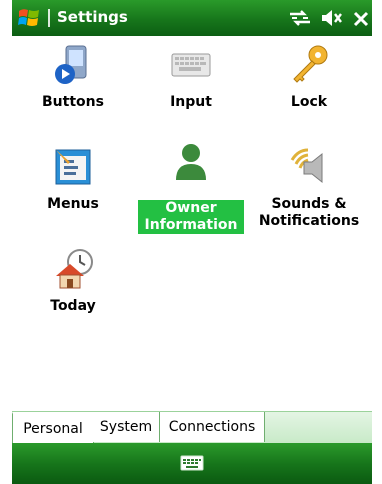 Image resolution: width=382 pixels, height=484 pixels. What do you see at coordinates (191, 136) in the screenshot?
I see `settings-item-owner-information: Owner Information` at bounding box center [191, 136].